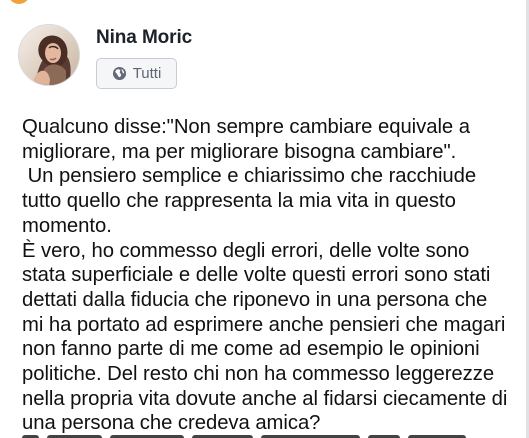 This screenshot has height=438, width=529. Describe the element at coordinates (147, 73) in the screenshot. I see `privacy-label: Tutti` at that location.